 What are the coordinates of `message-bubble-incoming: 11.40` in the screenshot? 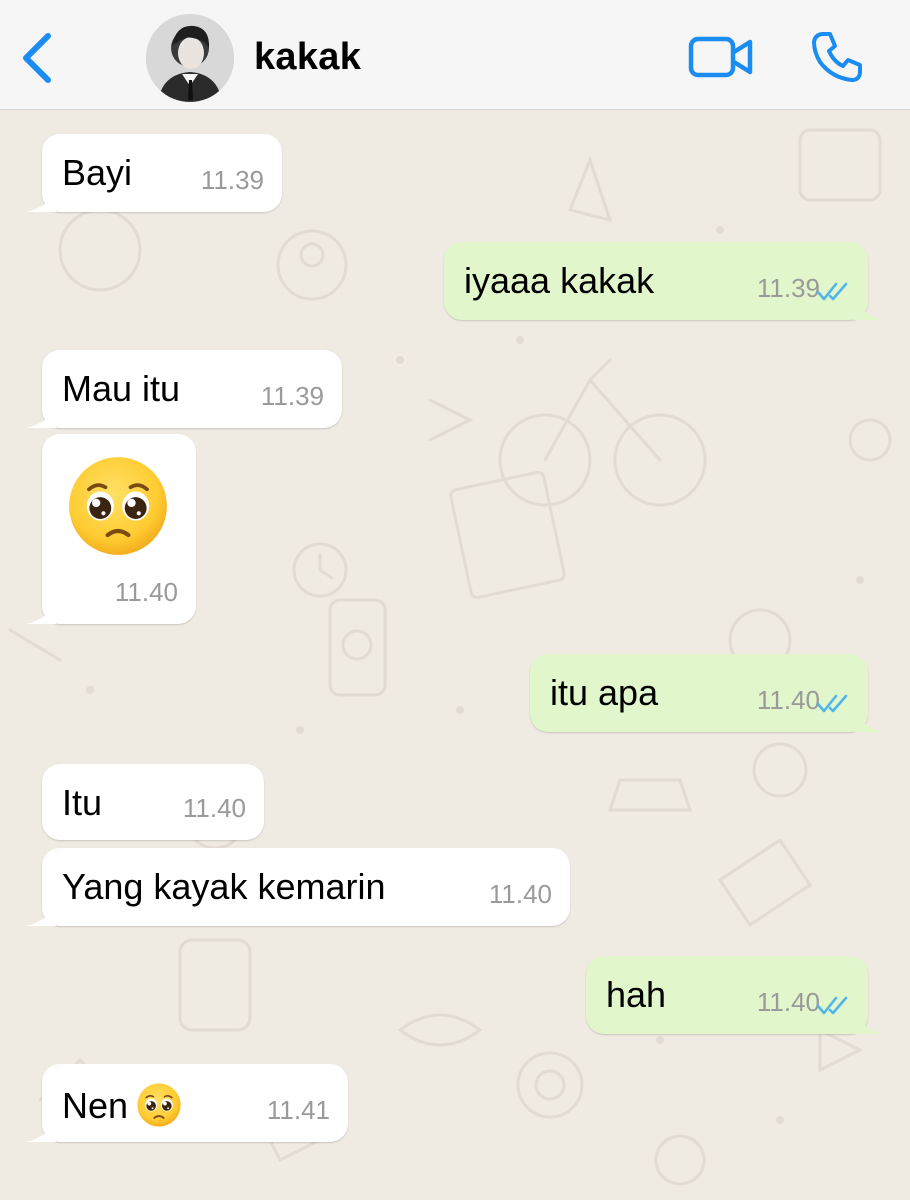 It's located at (111, 529).